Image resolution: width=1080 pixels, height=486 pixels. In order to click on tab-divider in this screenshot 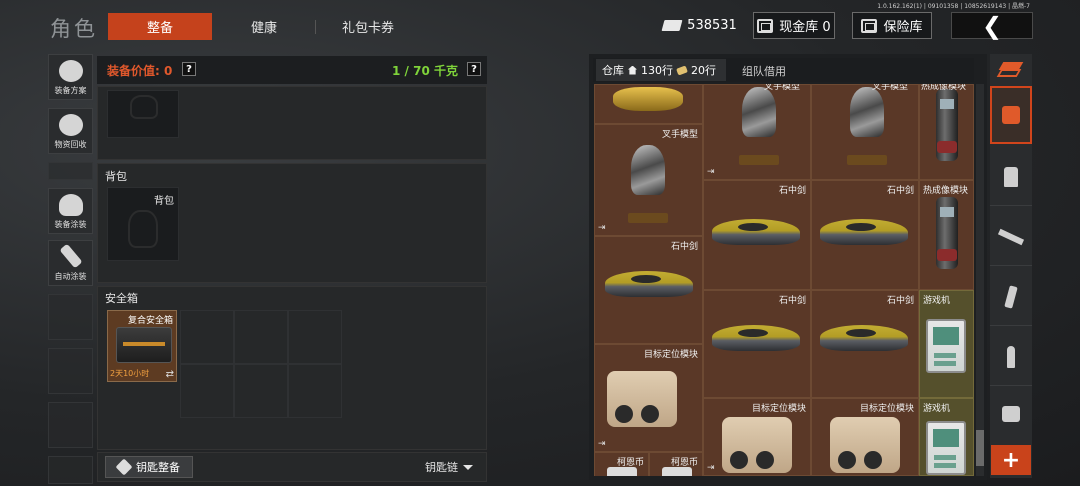, I will do `click(315, 27)`.